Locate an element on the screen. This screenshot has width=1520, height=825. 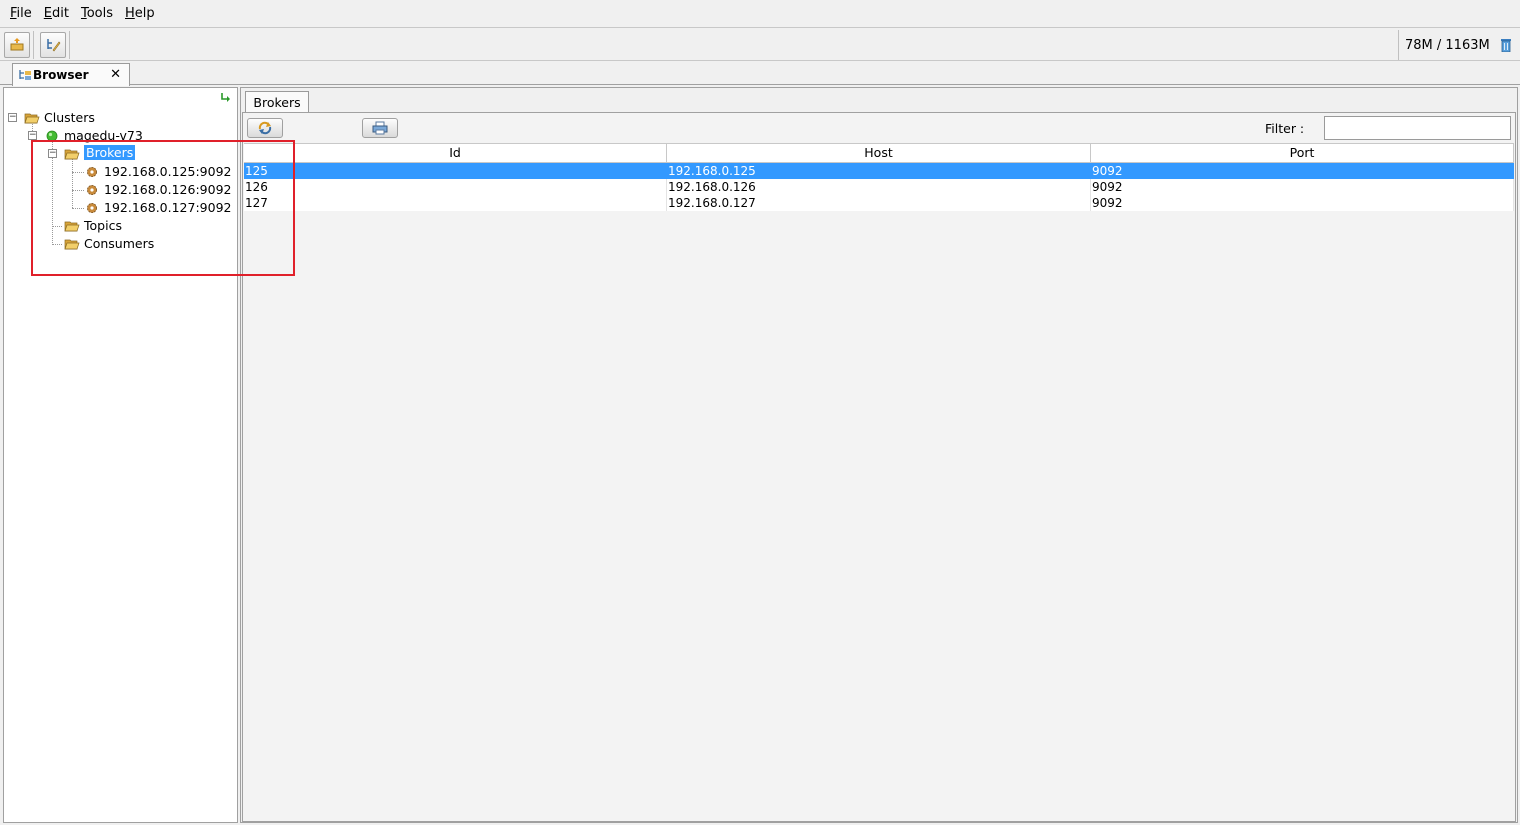
filter-input is located at coordinates (1417, 128).